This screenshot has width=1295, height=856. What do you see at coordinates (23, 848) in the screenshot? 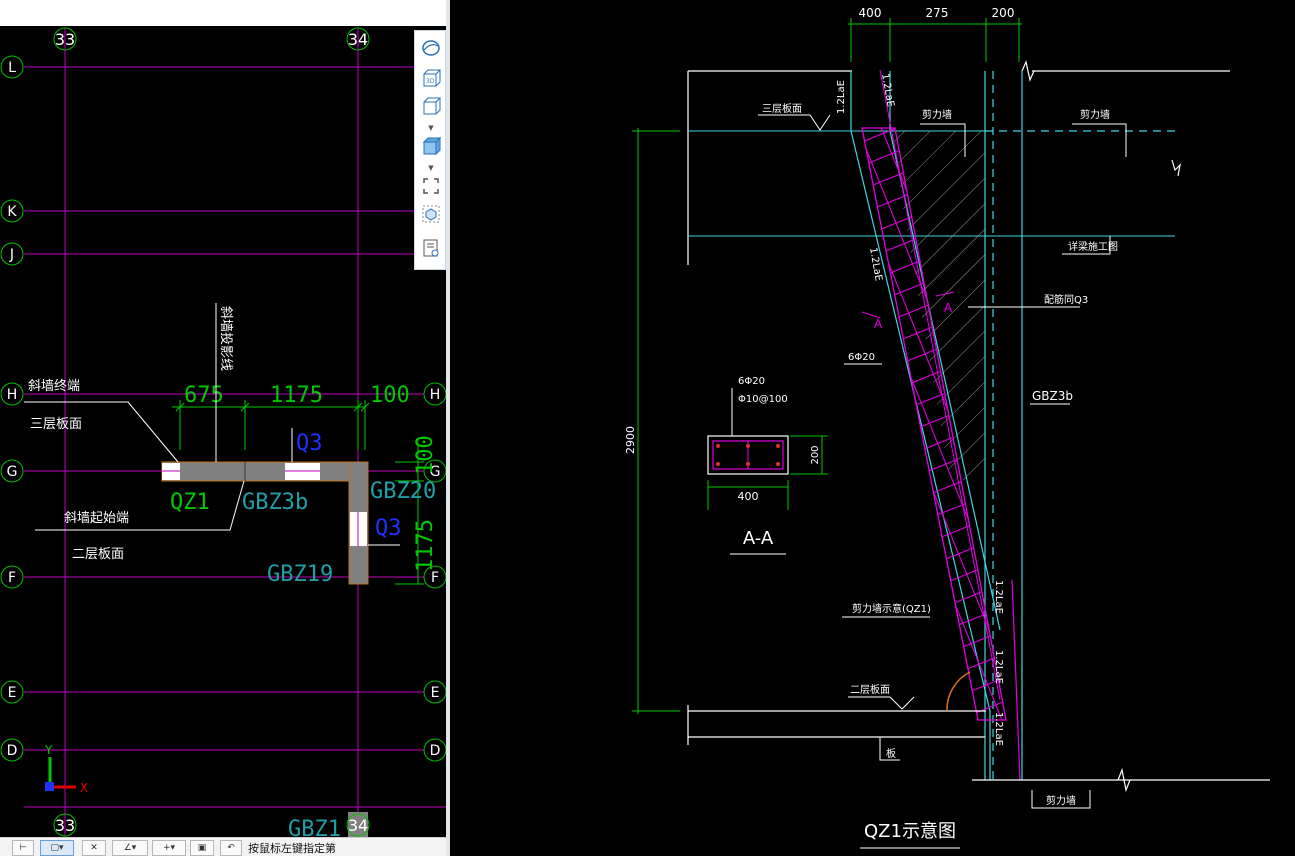
I see `ortho-icon: ⊢` at bounding box center [23, 848].